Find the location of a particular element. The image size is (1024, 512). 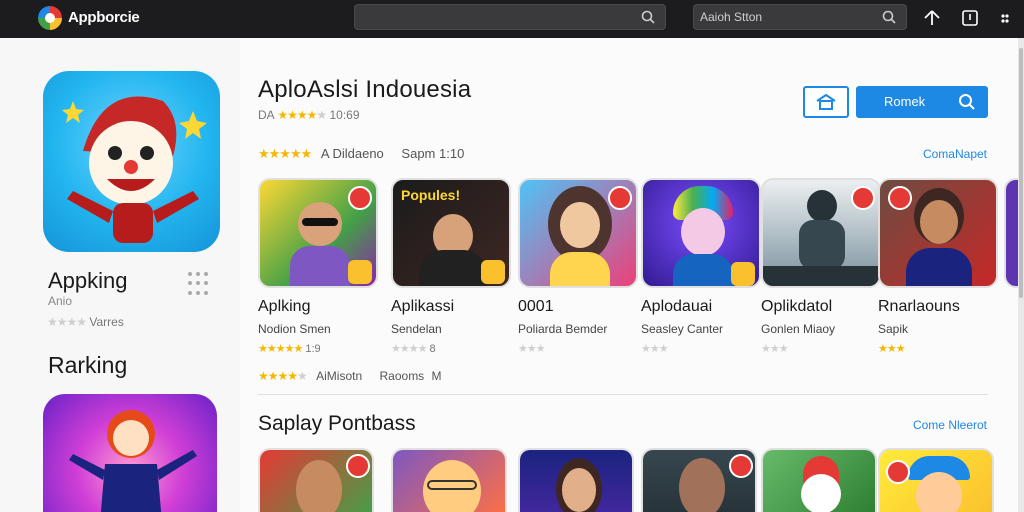

section-divider is located at coordinates (623, 394).